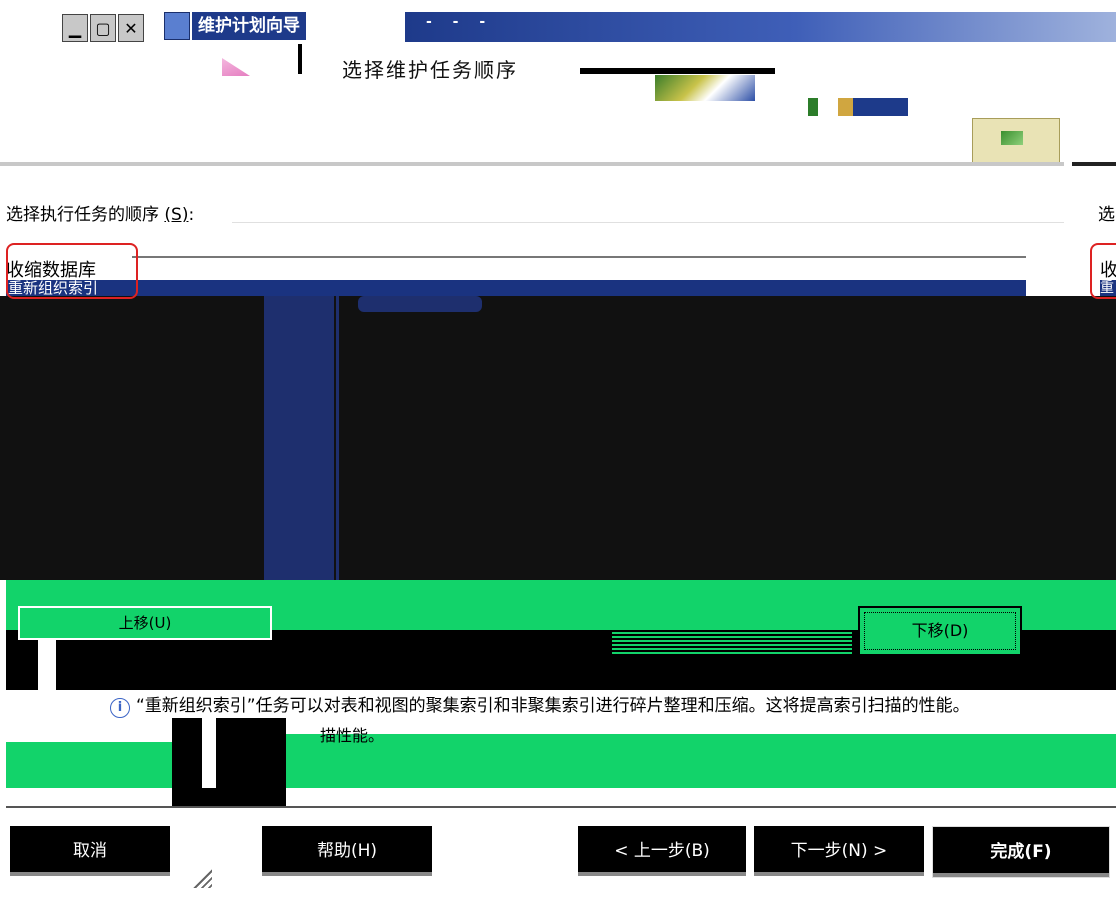  I want to click on page-title: 选择维护任务顺序, so click(430, 70).